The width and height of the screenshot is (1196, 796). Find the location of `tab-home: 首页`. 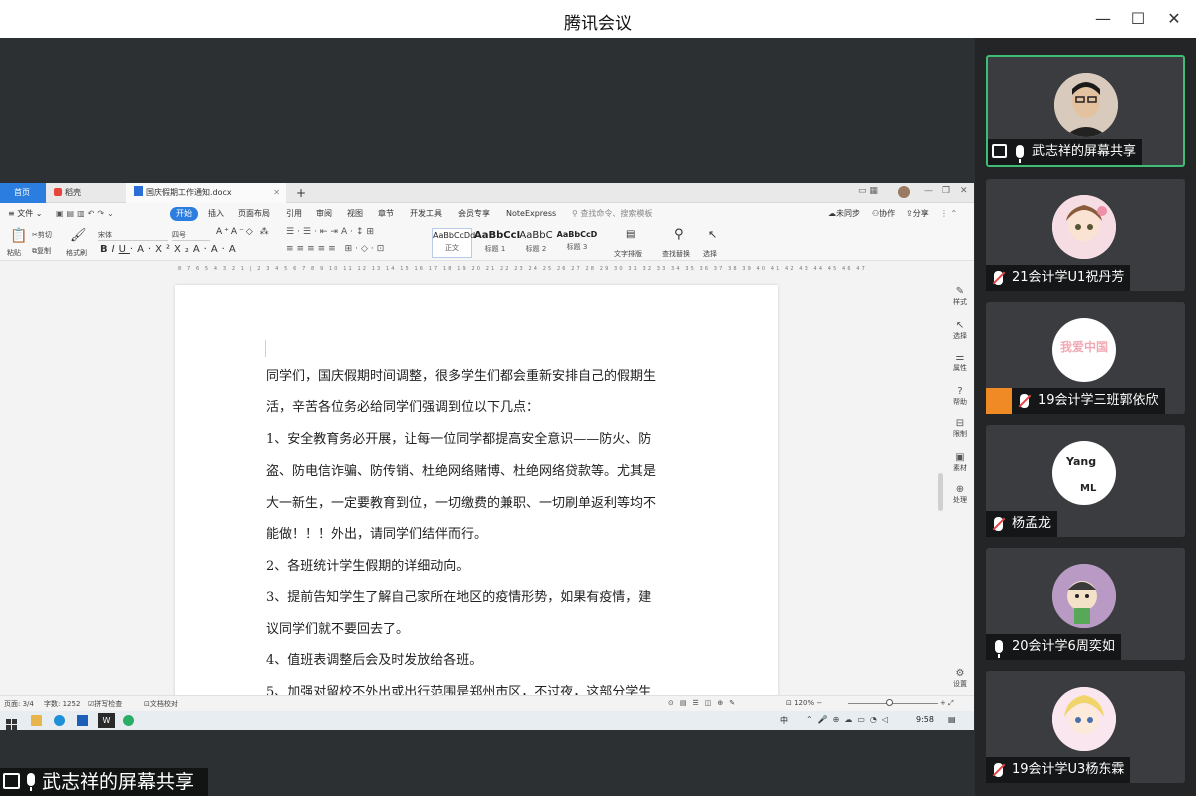

tab-home: 首页 is located at coordinates (23, 193).